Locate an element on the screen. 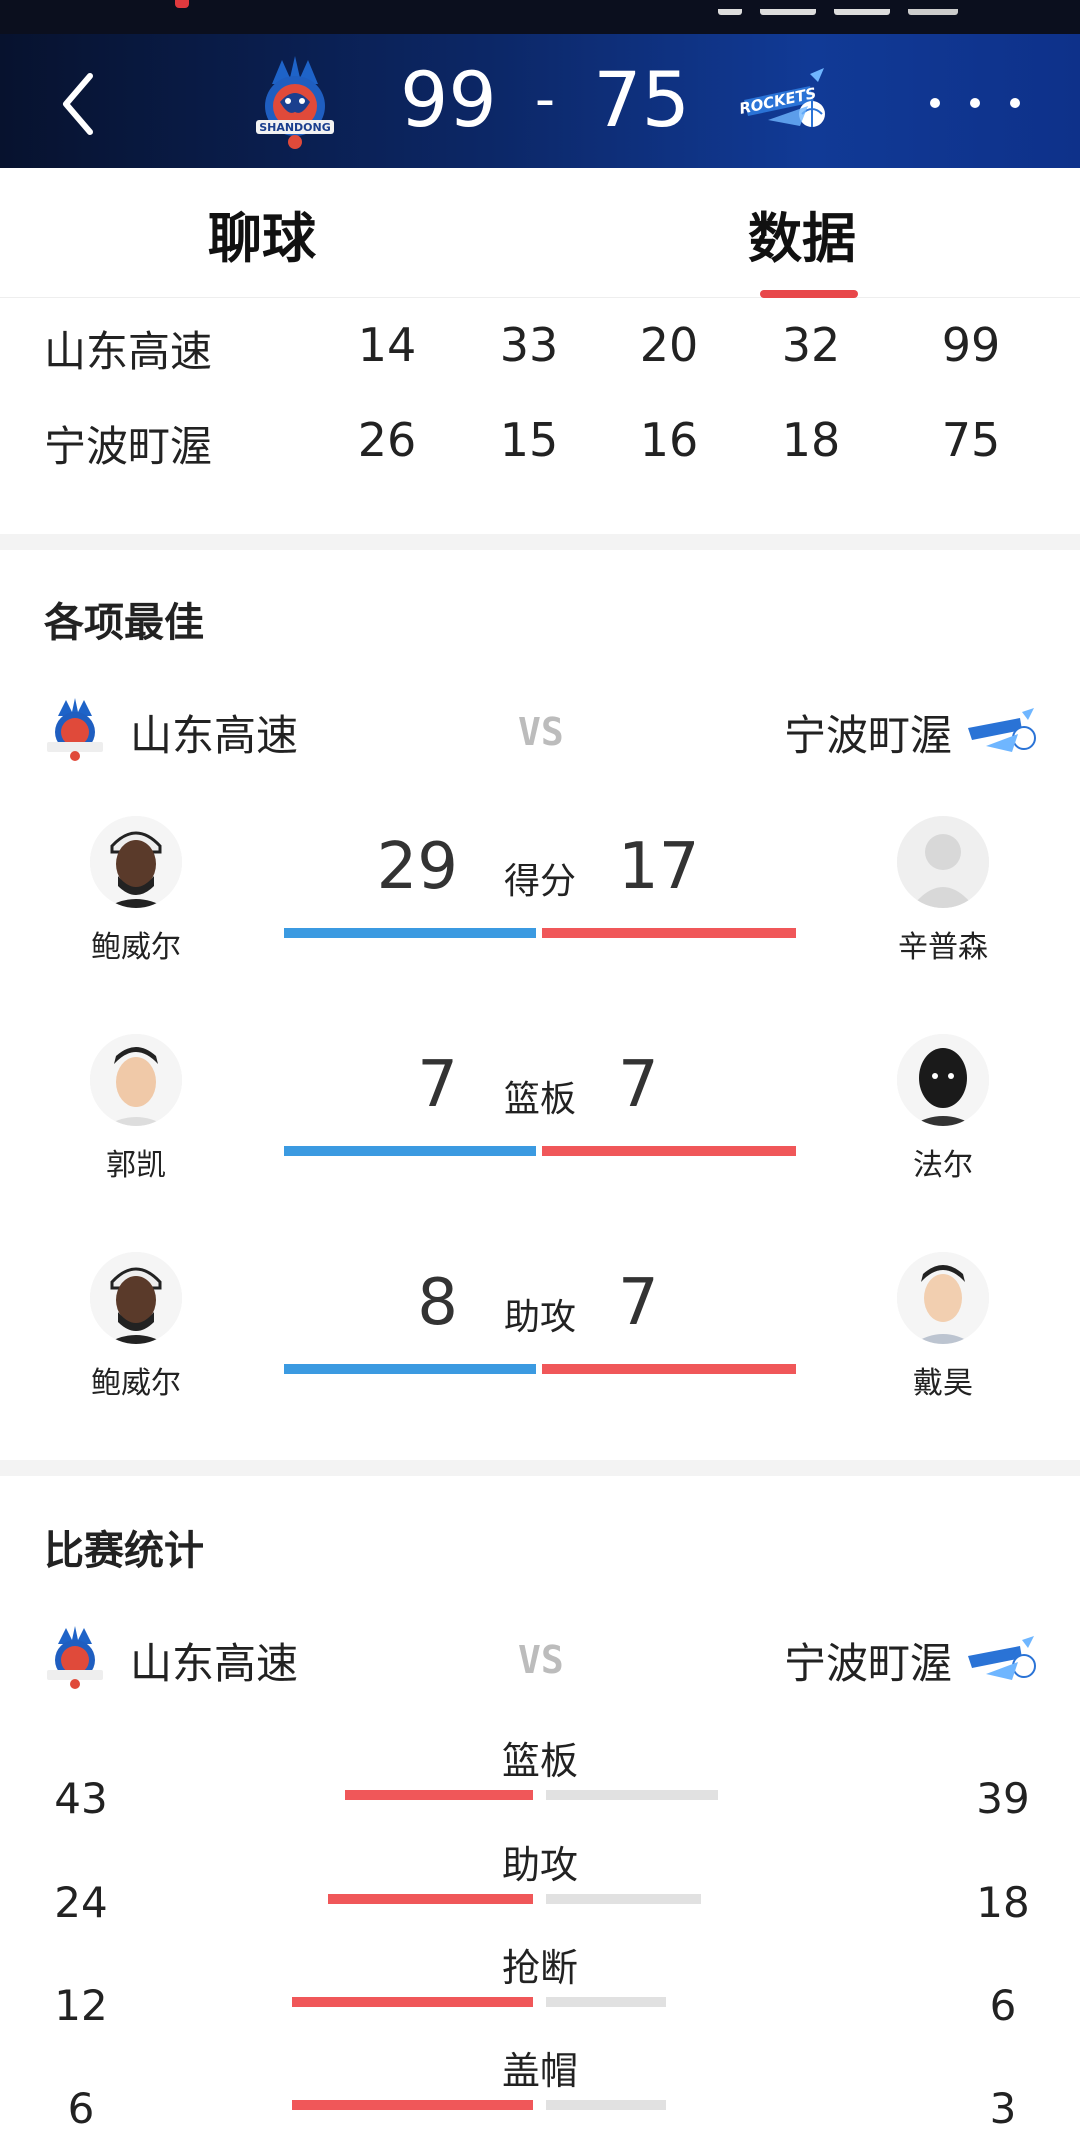 This screenshot has height=2132, width=1080. best-stat-row: 7 篮板 7 郭凯 法尔 is located at coordinates (540, 1119).